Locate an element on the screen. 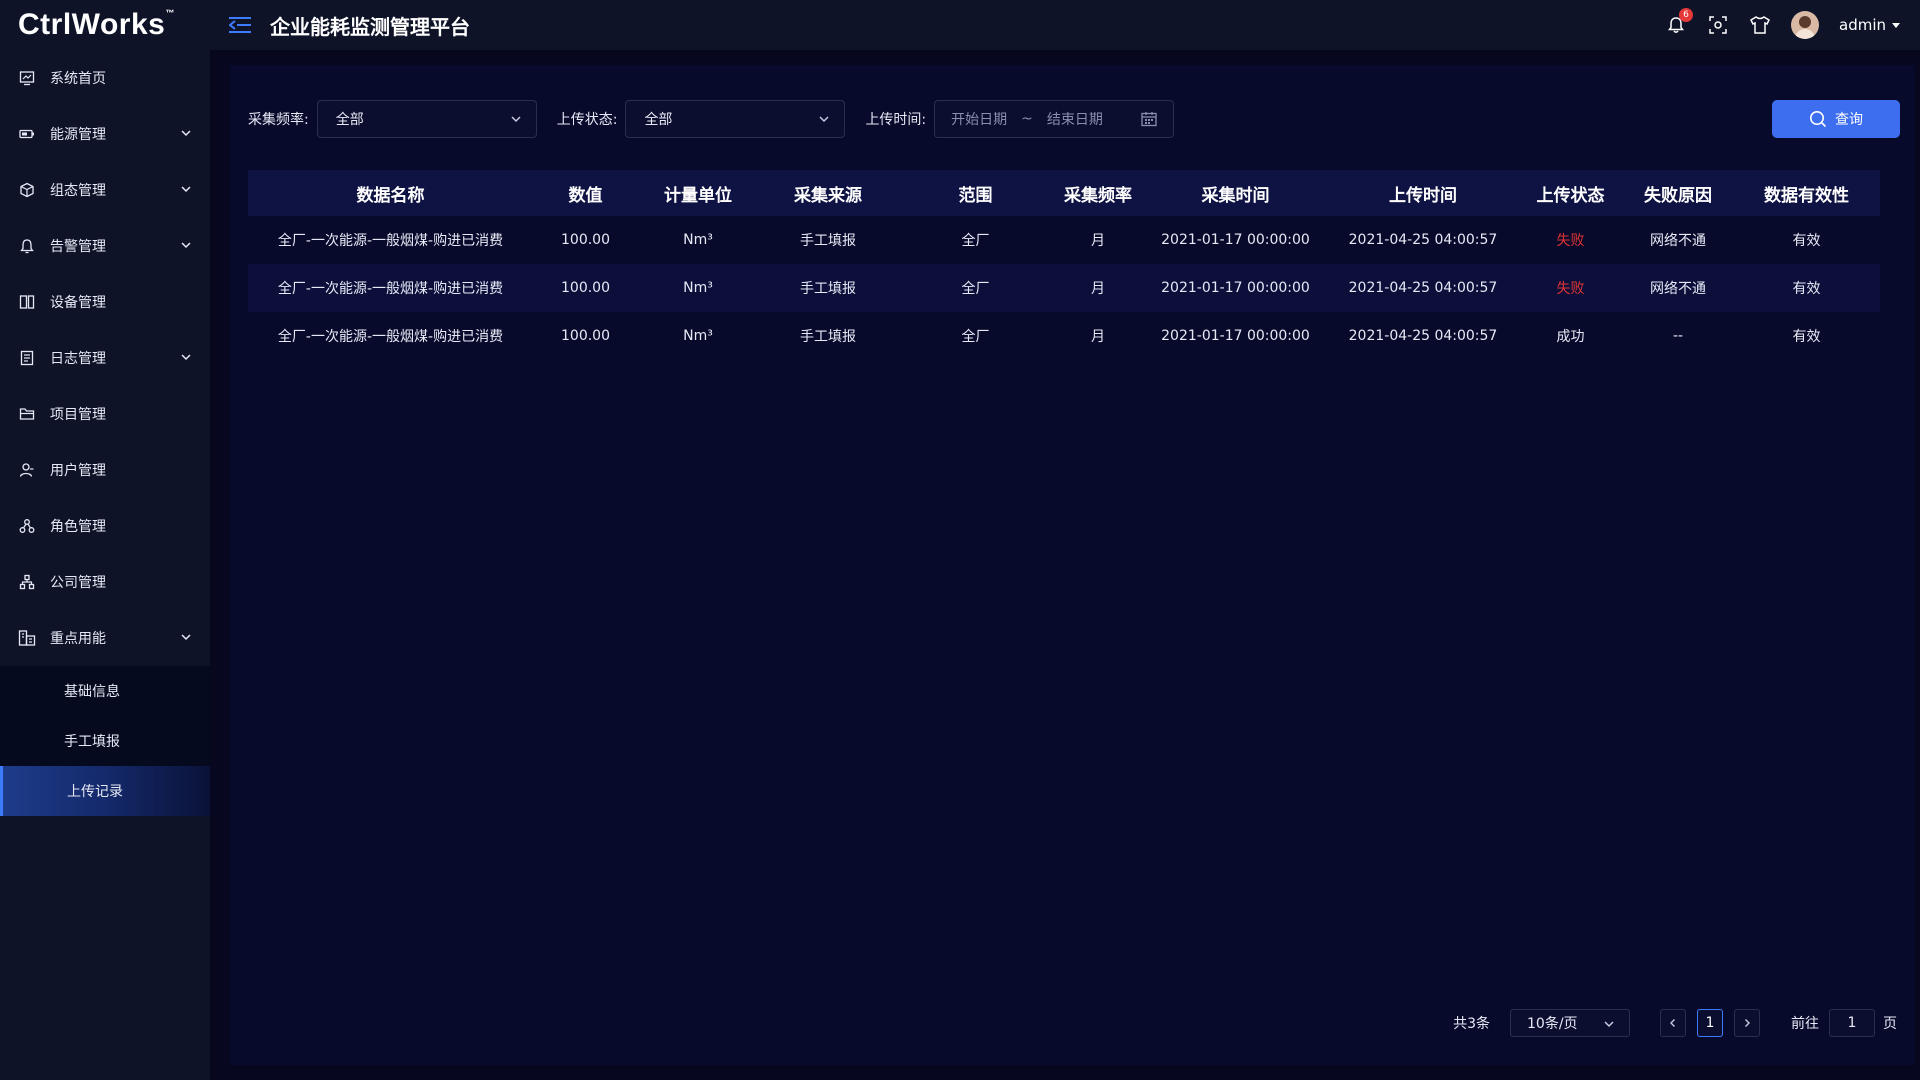 The width and height of the screenshot is (1920, 1080). goto-page-input is located at coordinates (1852, 1023).